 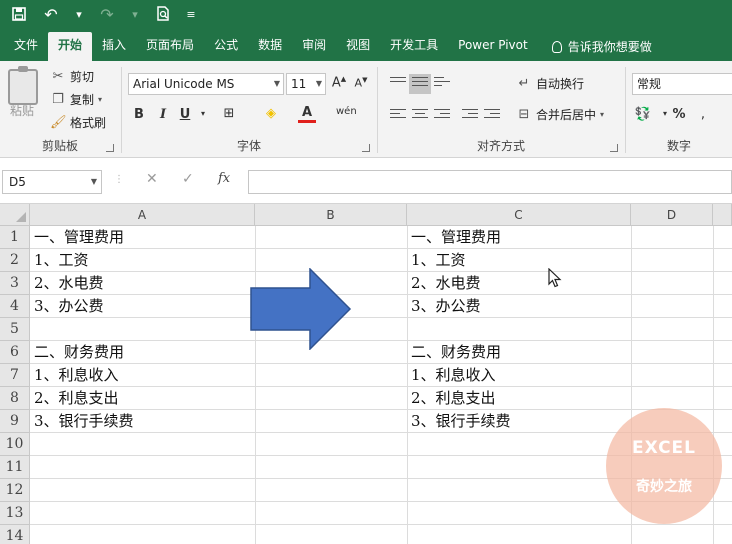 What do you see at coordinates (420, 116) in the screenshot?
I see `align-center-icon` at bounding box center [420, 116].